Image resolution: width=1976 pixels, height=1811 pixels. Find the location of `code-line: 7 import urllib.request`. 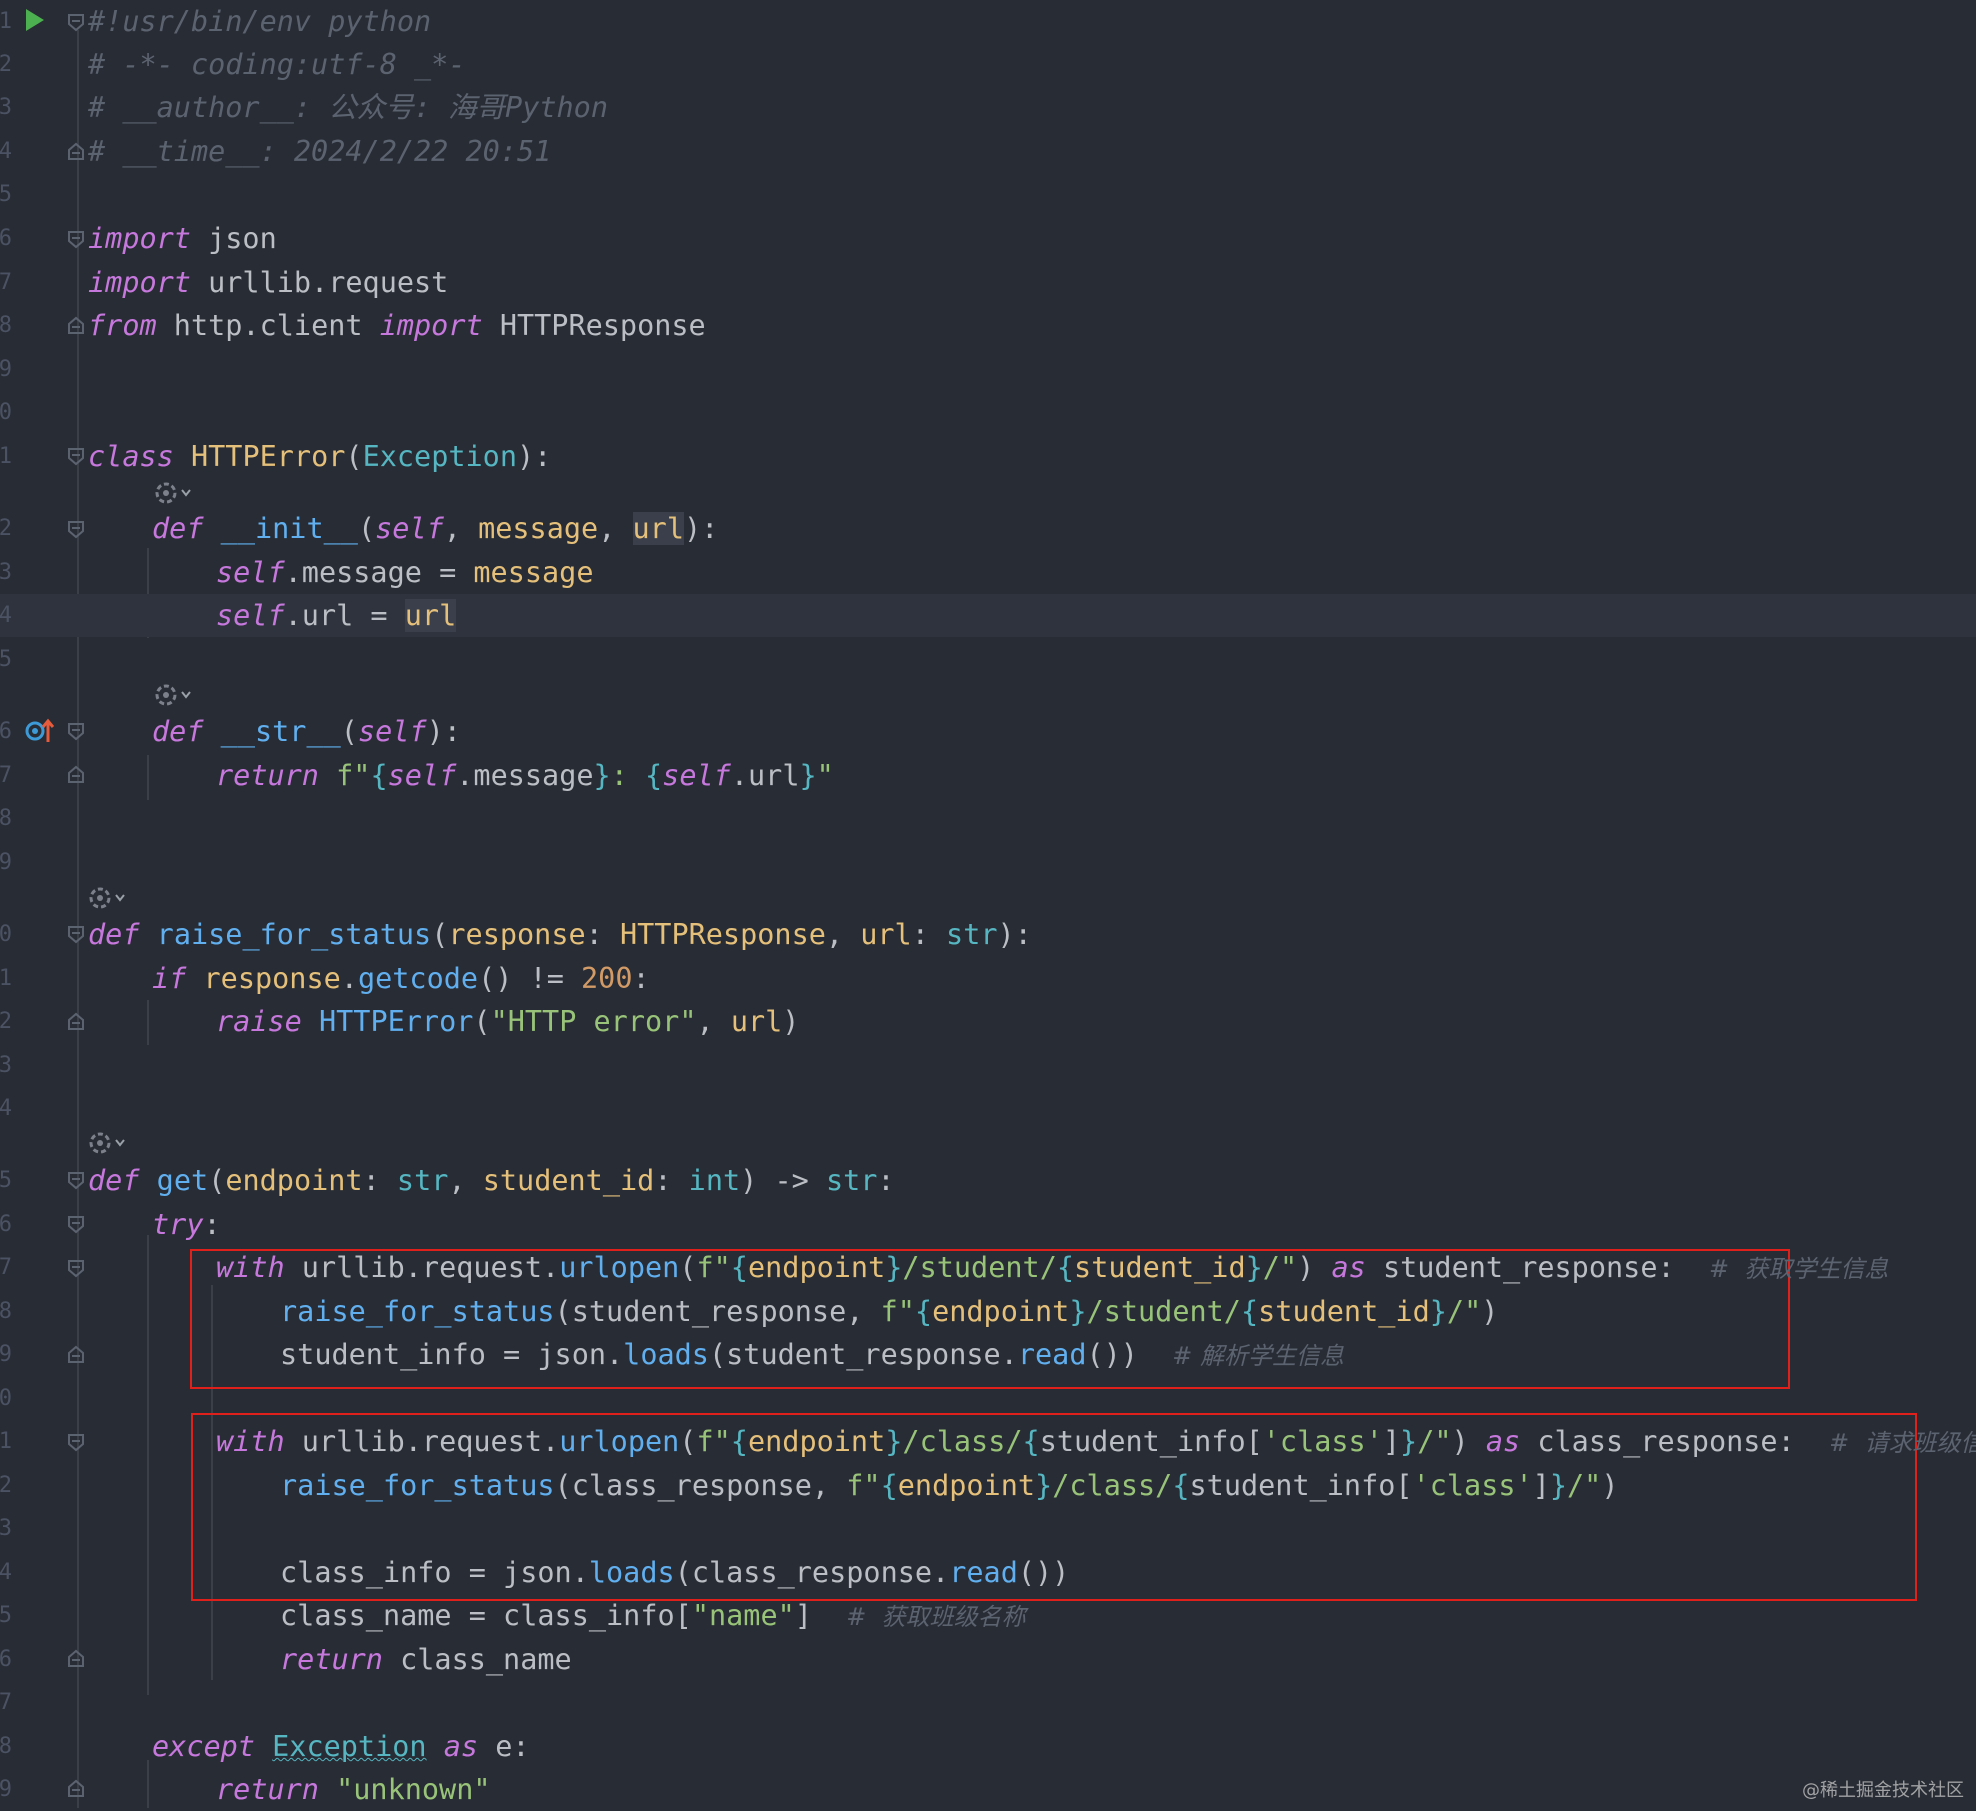

code-line: 7 import urllib.request is located at coordinates (988, 282).